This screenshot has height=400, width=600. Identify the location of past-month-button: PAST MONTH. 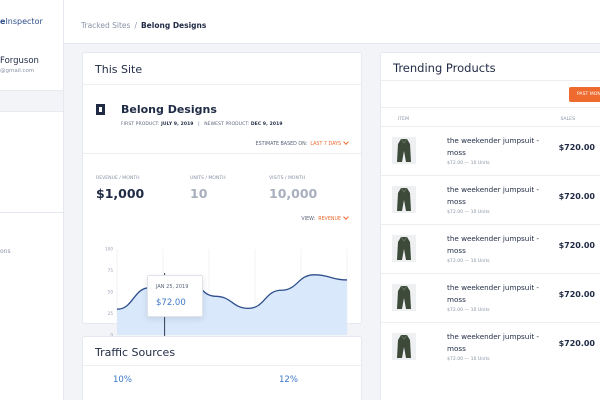
(584, 94).